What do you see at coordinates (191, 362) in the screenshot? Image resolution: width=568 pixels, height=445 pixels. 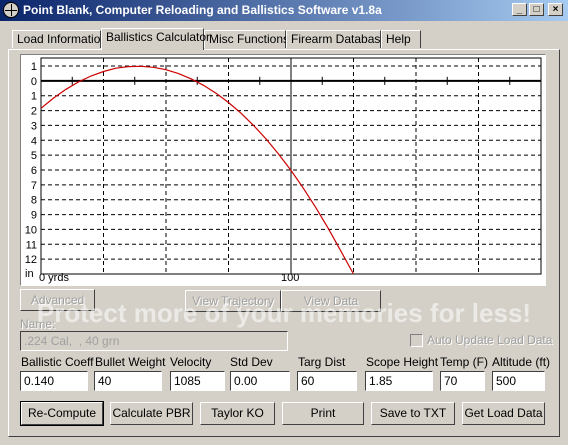 I see `velocity-label: Velocity` at bounding box center [191, 362].